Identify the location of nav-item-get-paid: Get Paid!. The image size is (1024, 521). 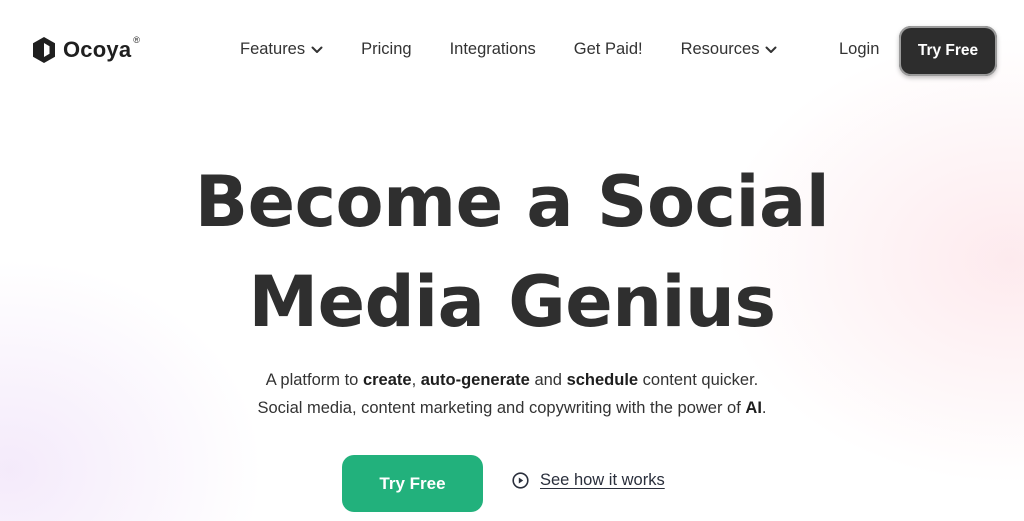
(608, 49).